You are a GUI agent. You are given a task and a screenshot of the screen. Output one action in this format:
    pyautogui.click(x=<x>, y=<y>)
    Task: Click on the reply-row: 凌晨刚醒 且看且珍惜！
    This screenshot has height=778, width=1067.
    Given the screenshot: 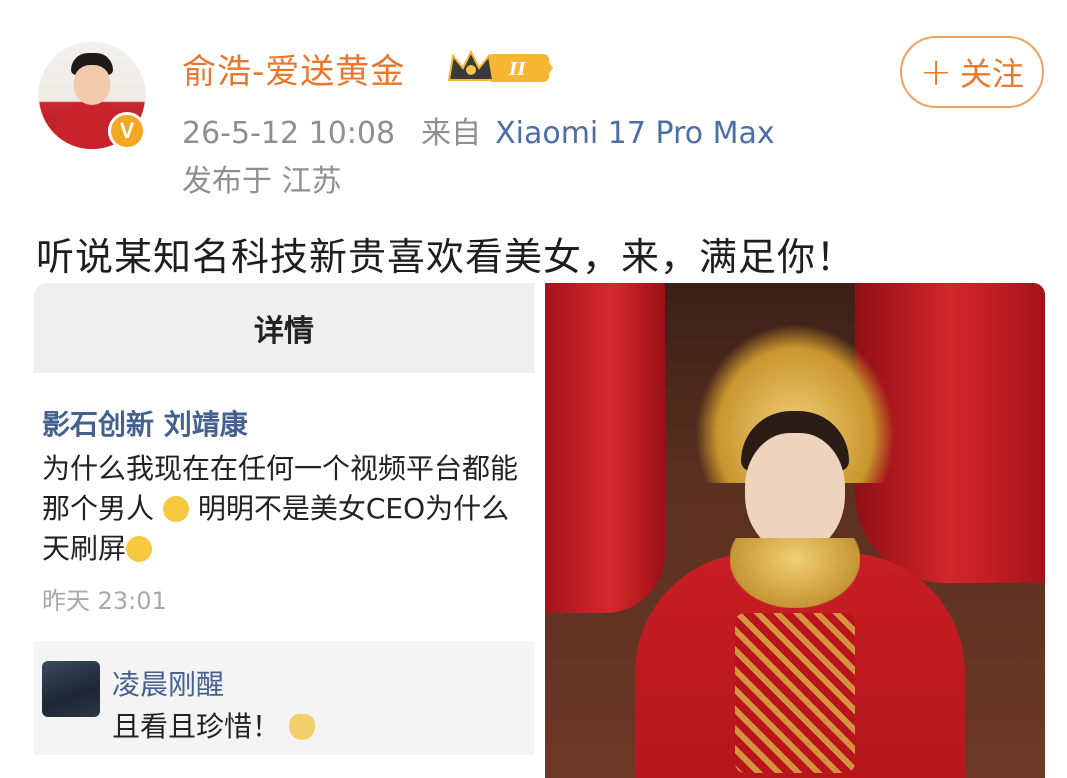 What is the action you would take?
    pyautogui.click(x=284, y=698)
    